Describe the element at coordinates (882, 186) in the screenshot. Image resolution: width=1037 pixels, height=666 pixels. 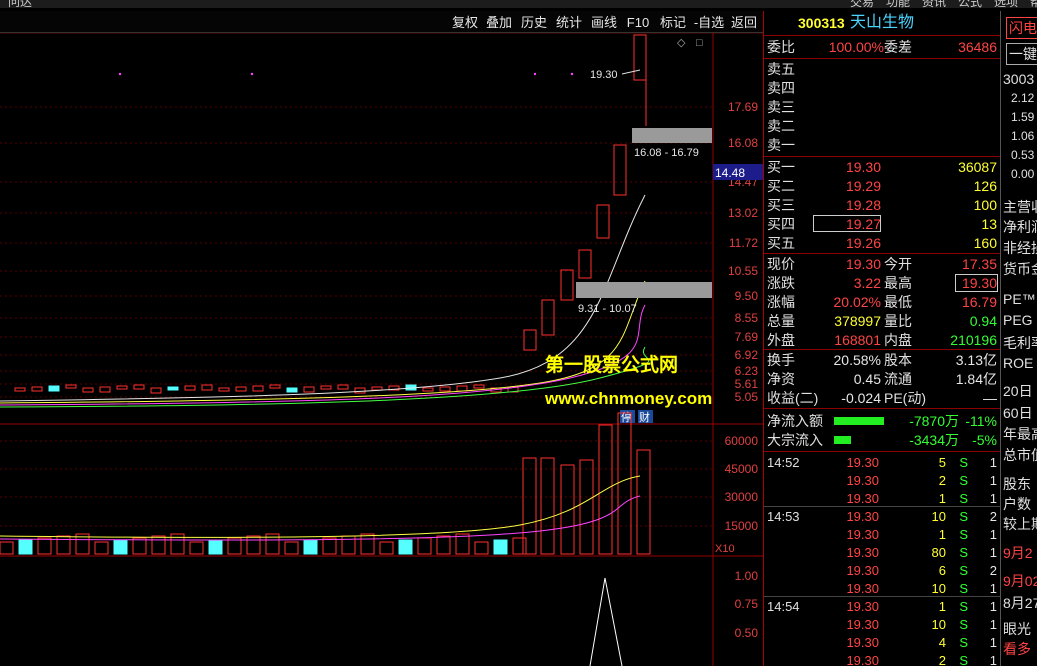
I see `bid-row: 买二 19.29 126` at that location.